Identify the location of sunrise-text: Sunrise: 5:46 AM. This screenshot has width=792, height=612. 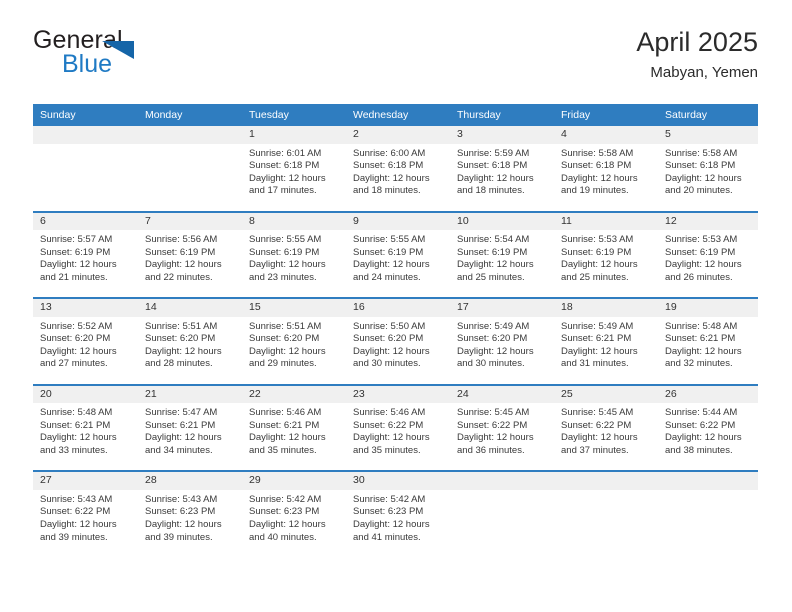
(389, 413).